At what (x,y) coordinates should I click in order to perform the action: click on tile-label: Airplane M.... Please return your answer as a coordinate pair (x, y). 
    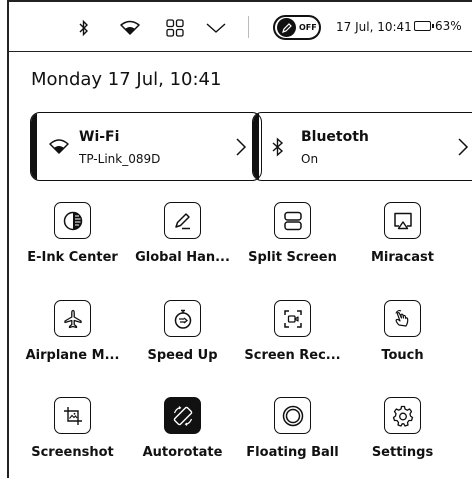
    Looking at the image, I should click on (72, 355).